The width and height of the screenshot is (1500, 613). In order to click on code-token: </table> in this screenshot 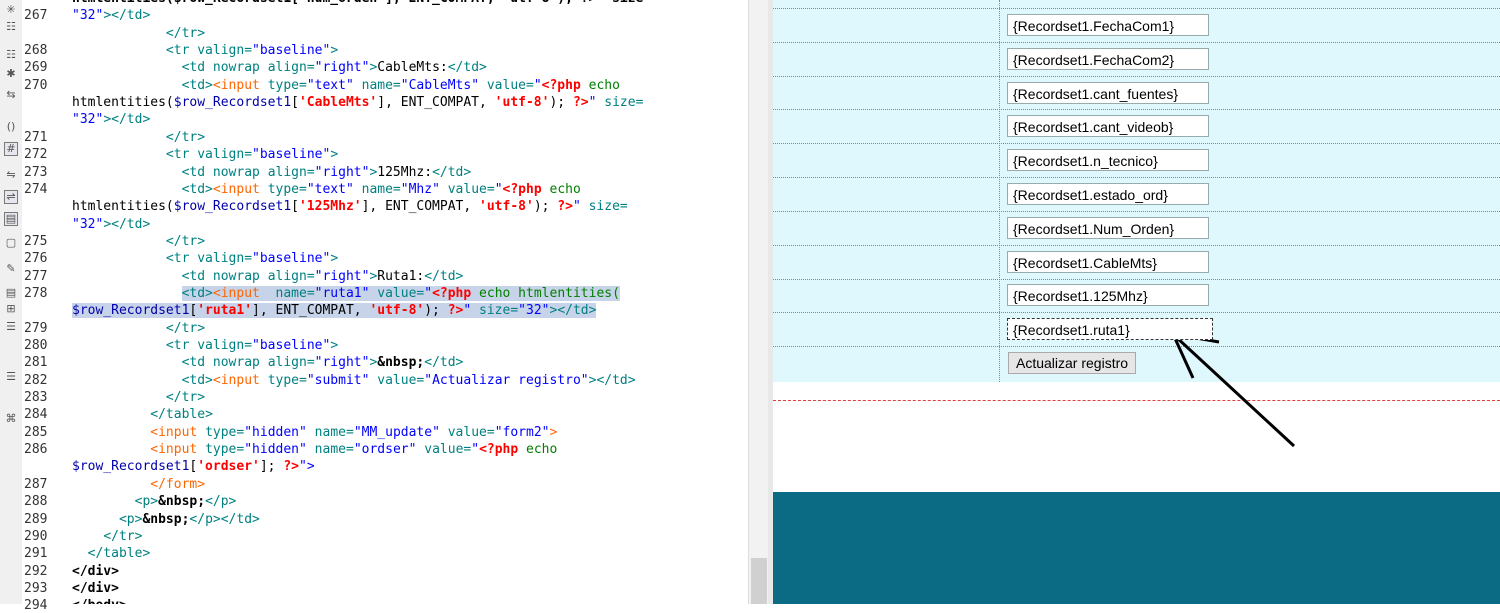, I will do `click(119, 554)`.